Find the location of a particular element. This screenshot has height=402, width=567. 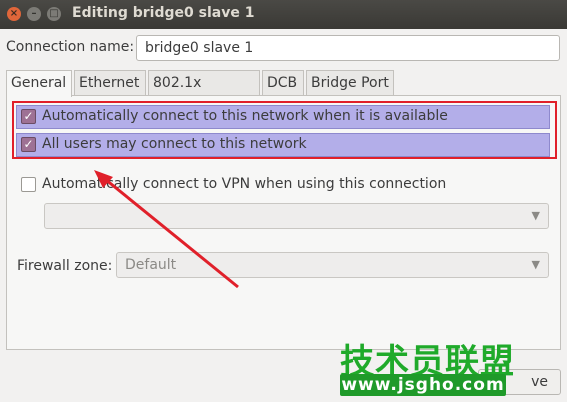

vpn-select: ▼ is located at coordinates (296, 216).